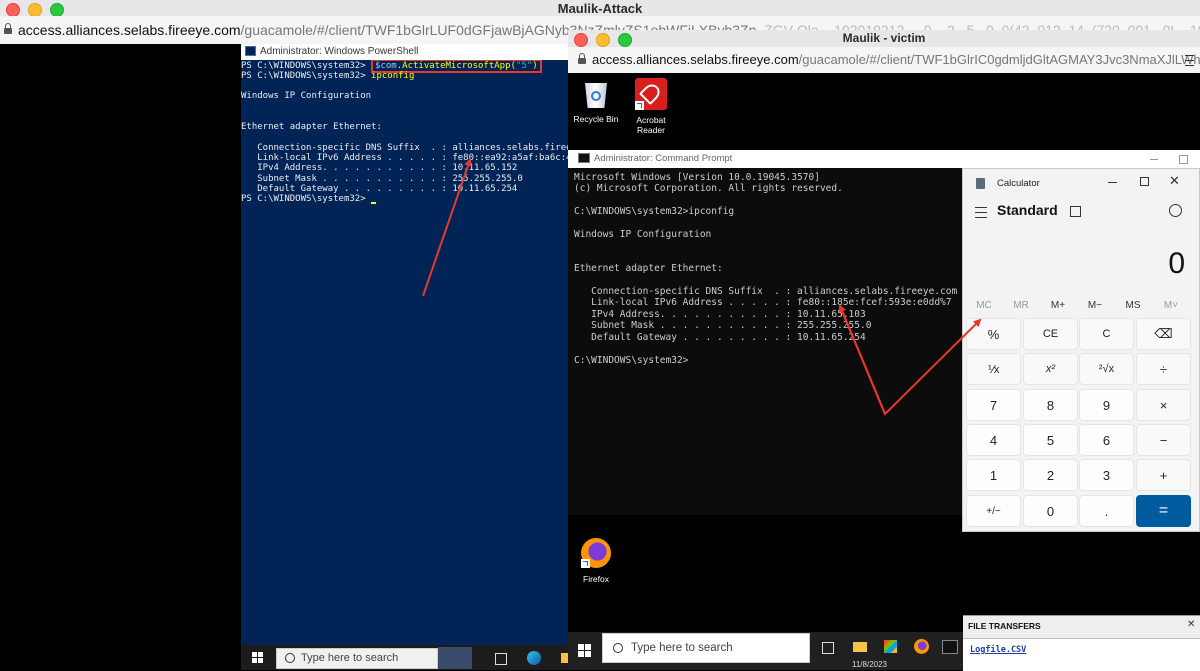 This screenshot has width=1200, height=671. What do you see at coordinates (910, 360) in the screenshot?
I see `arrow-victim-ip-to-calc` at bounding box center [910, 360].